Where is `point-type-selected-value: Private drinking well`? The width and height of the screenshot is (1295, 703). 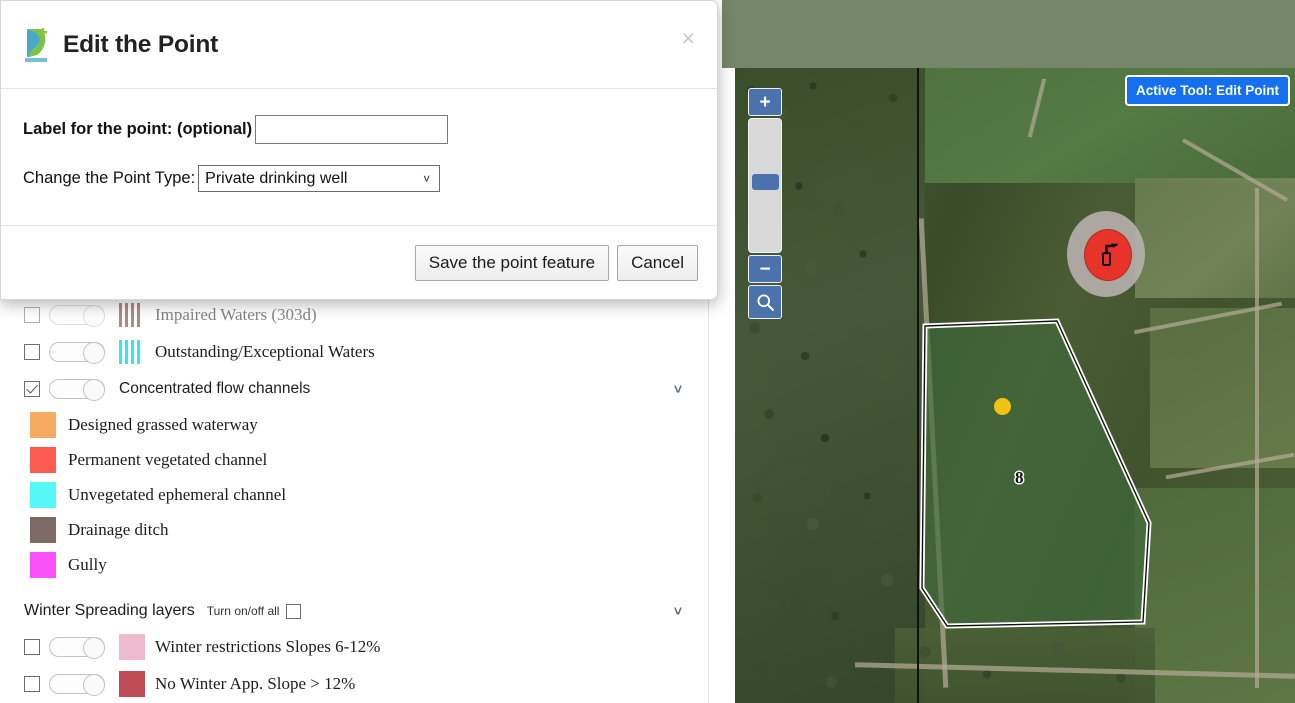
point-type-selected-value: Private drinking well is located at coordinates (276, 178).